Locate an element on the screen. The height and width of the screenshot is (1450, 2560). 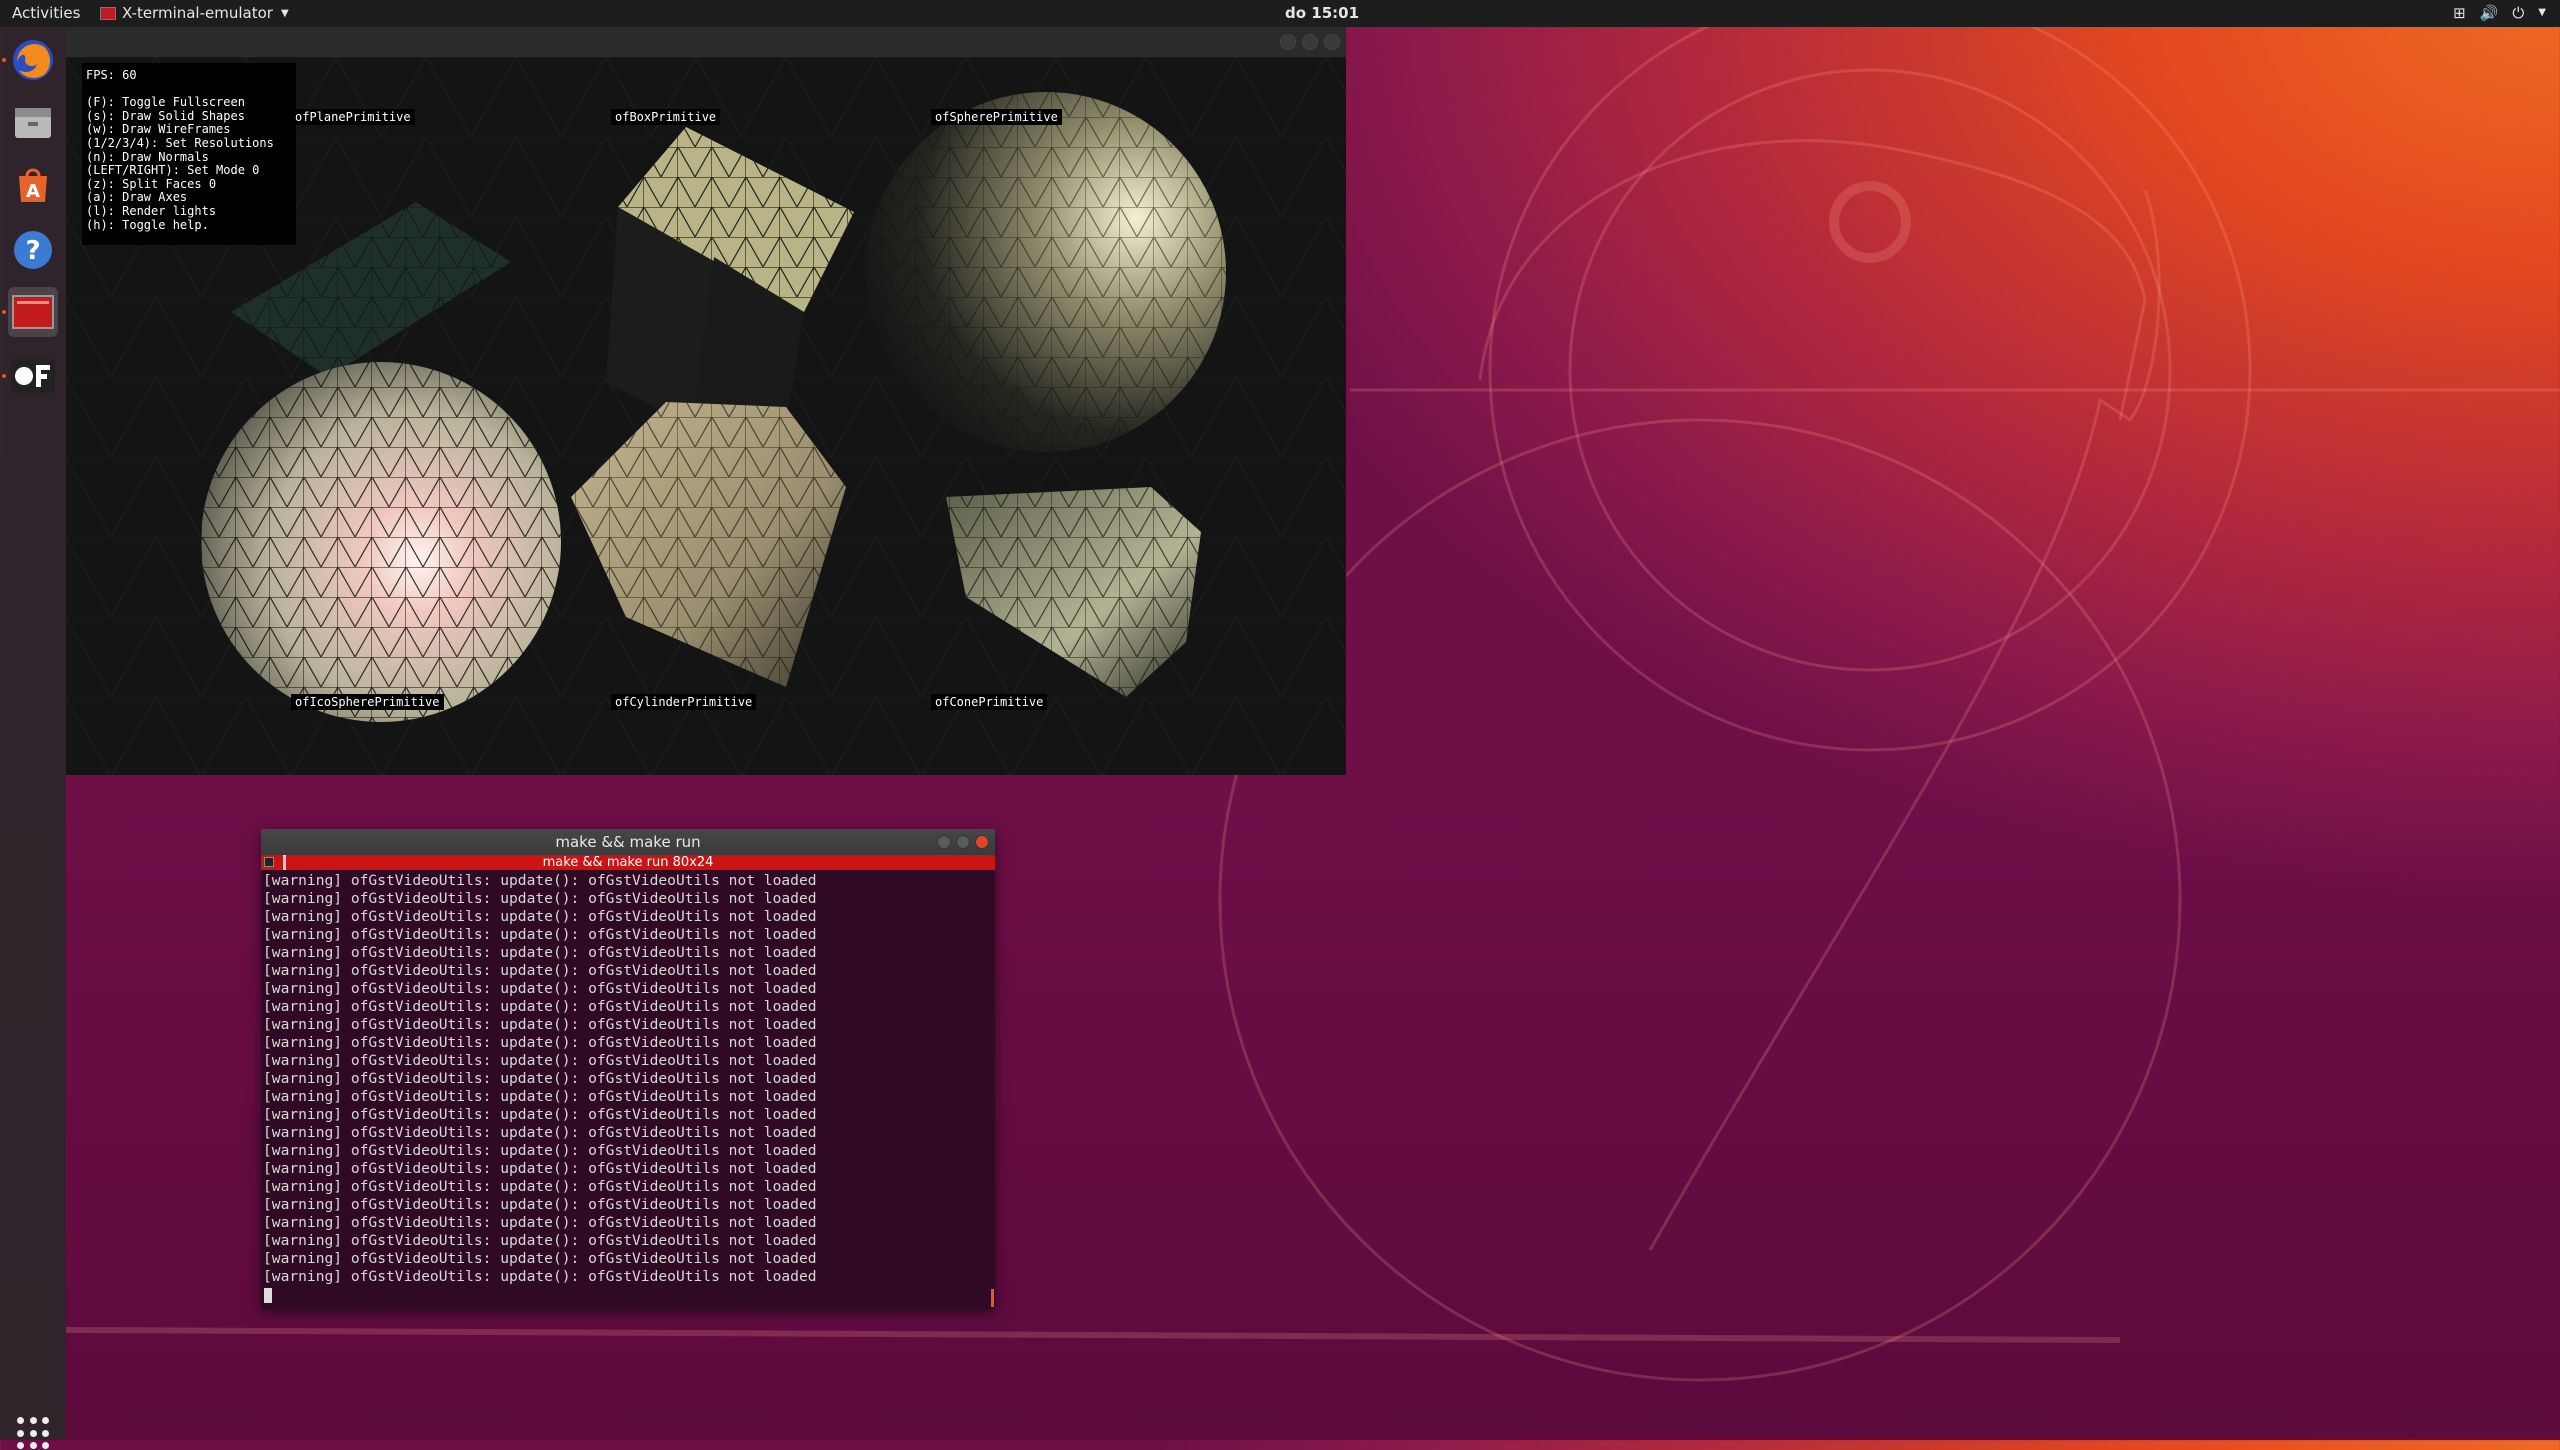
dock-item-firefox is located at coordinates (33, 60).